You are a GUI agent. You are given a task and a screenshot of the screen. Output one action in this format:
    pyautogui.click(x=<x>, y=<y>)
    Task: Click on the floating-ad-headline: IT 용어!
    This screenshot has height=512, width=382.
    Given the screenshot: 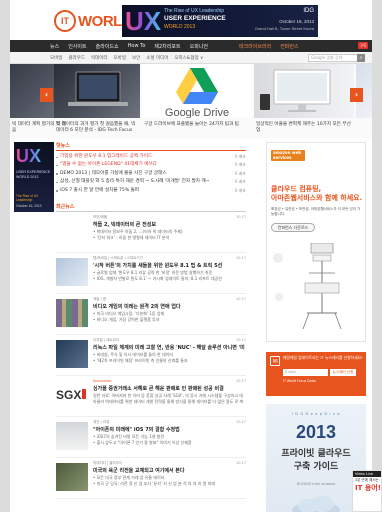 What is the action you would take?
    pyautogui.click(x=368, y=487)
    